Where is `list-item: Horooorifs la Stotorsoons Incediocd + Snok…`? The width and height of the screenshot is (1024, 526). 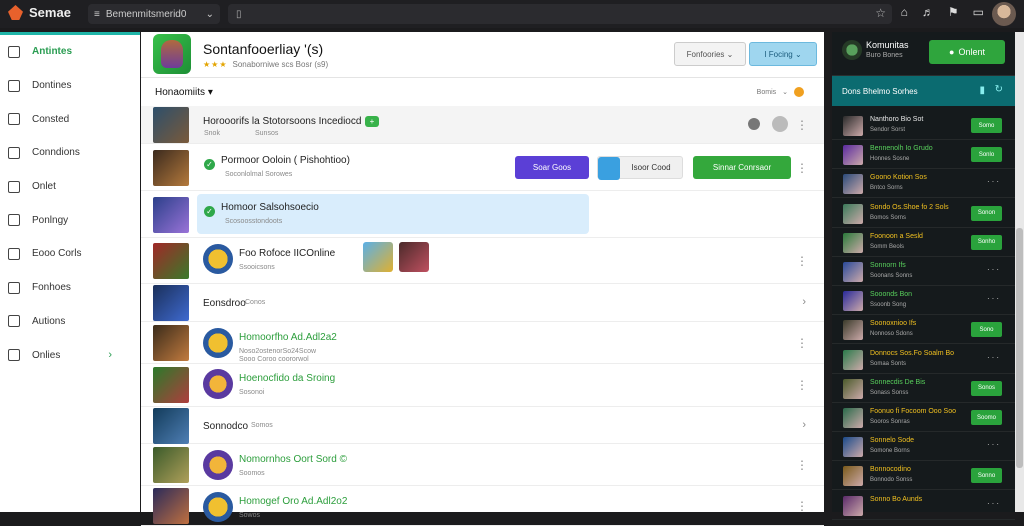 list-item: Horooorifs la Stotorsoons Incediocd + Snok… is located at coordinates (482, 125).